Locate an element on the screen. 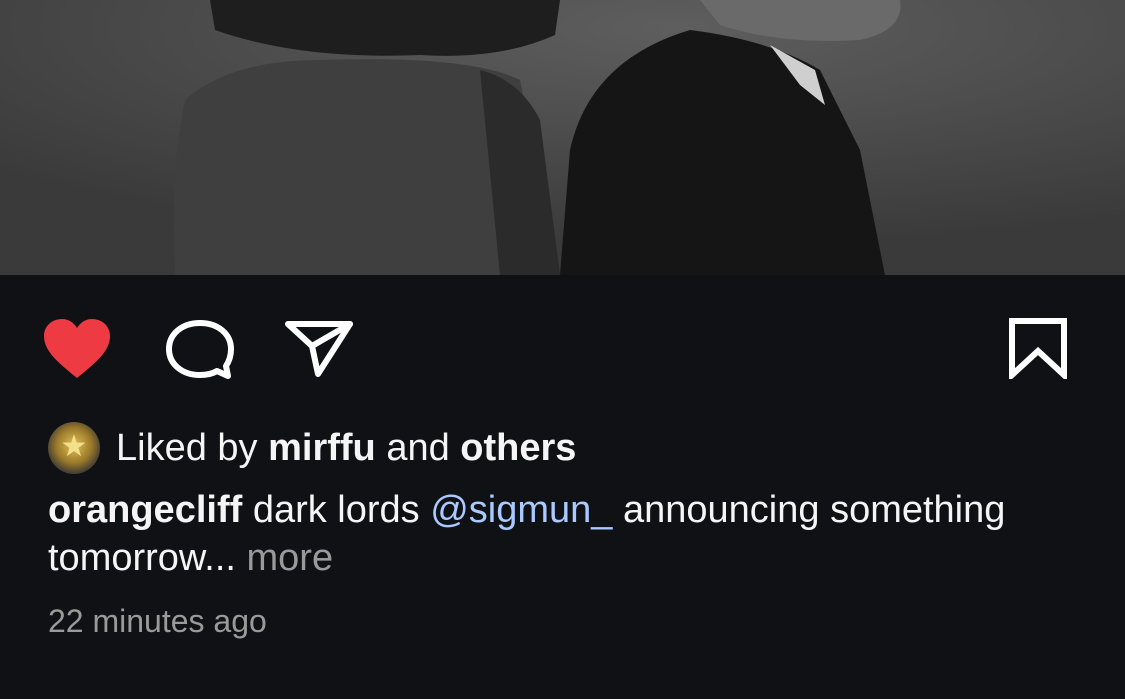 This screenshot has height=699, width=1125. heart-filled-icon is located at coordinates (77, 349).